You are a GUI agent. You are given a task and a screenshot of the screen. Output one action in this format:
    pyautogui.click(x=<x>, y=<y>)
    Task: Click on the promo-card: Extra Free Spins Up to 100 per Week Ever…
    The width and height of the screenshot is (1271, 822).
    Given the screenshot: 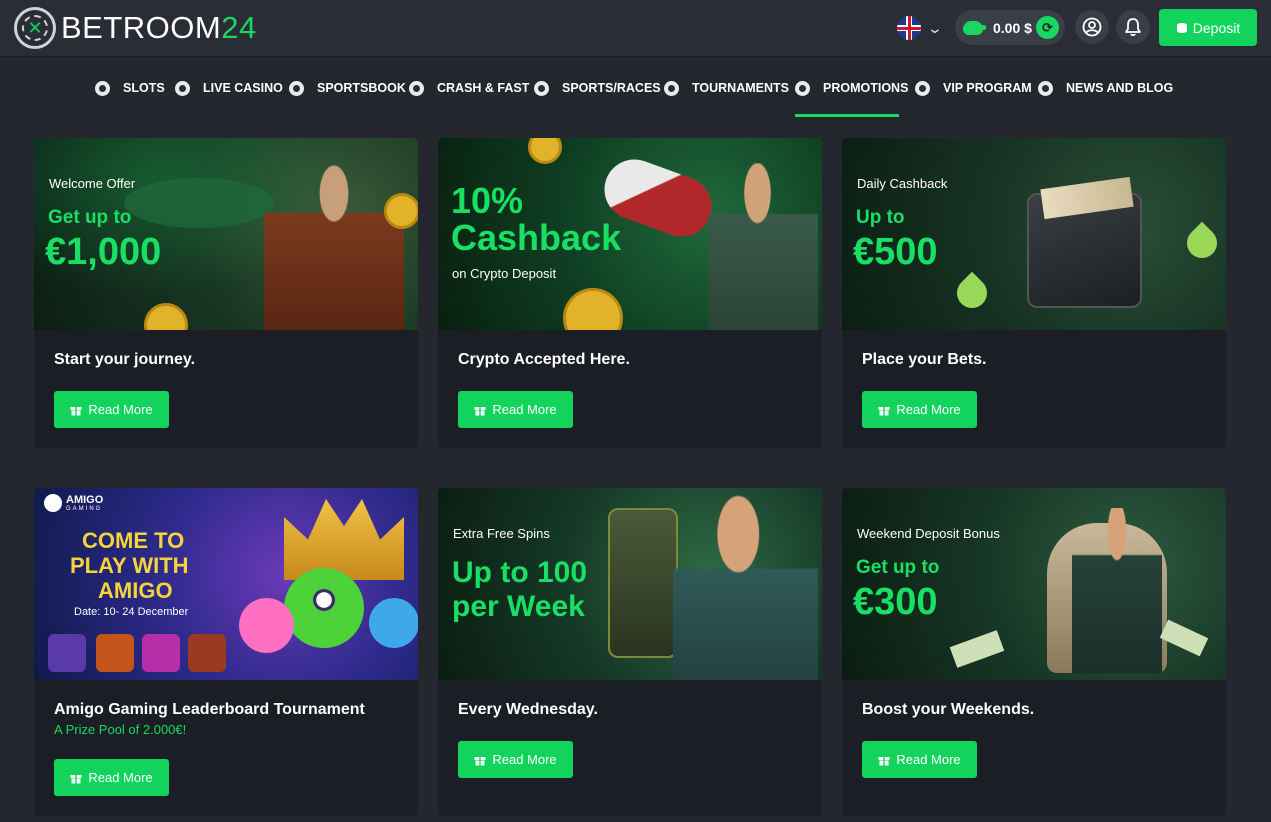 What is the action you would take?
    pyautogui.click(x=630, y=652)
    